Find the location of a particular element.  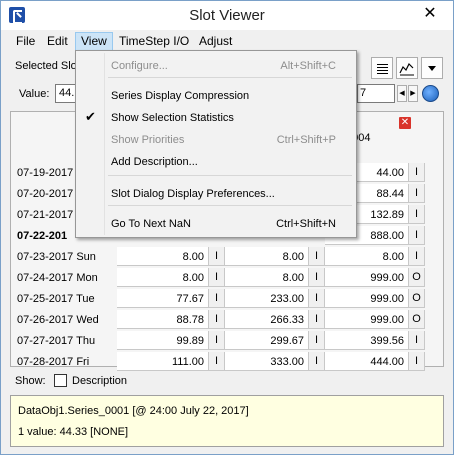

chart-view-icon is located at coordinates (406, 69).